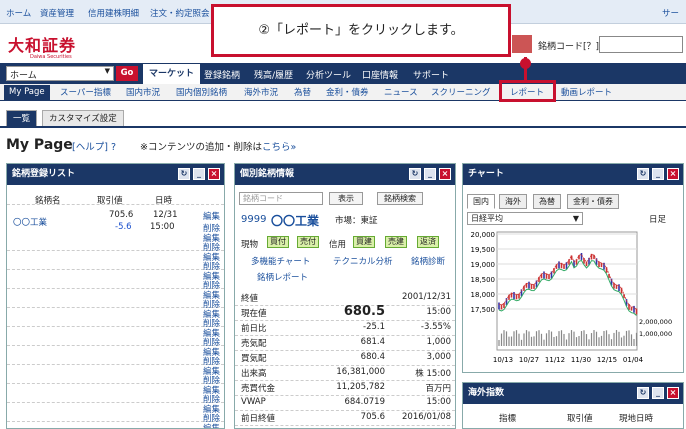 The width and height of the screenshot is (686, 429). I want to click on go-button: Go, so click(127, 73).